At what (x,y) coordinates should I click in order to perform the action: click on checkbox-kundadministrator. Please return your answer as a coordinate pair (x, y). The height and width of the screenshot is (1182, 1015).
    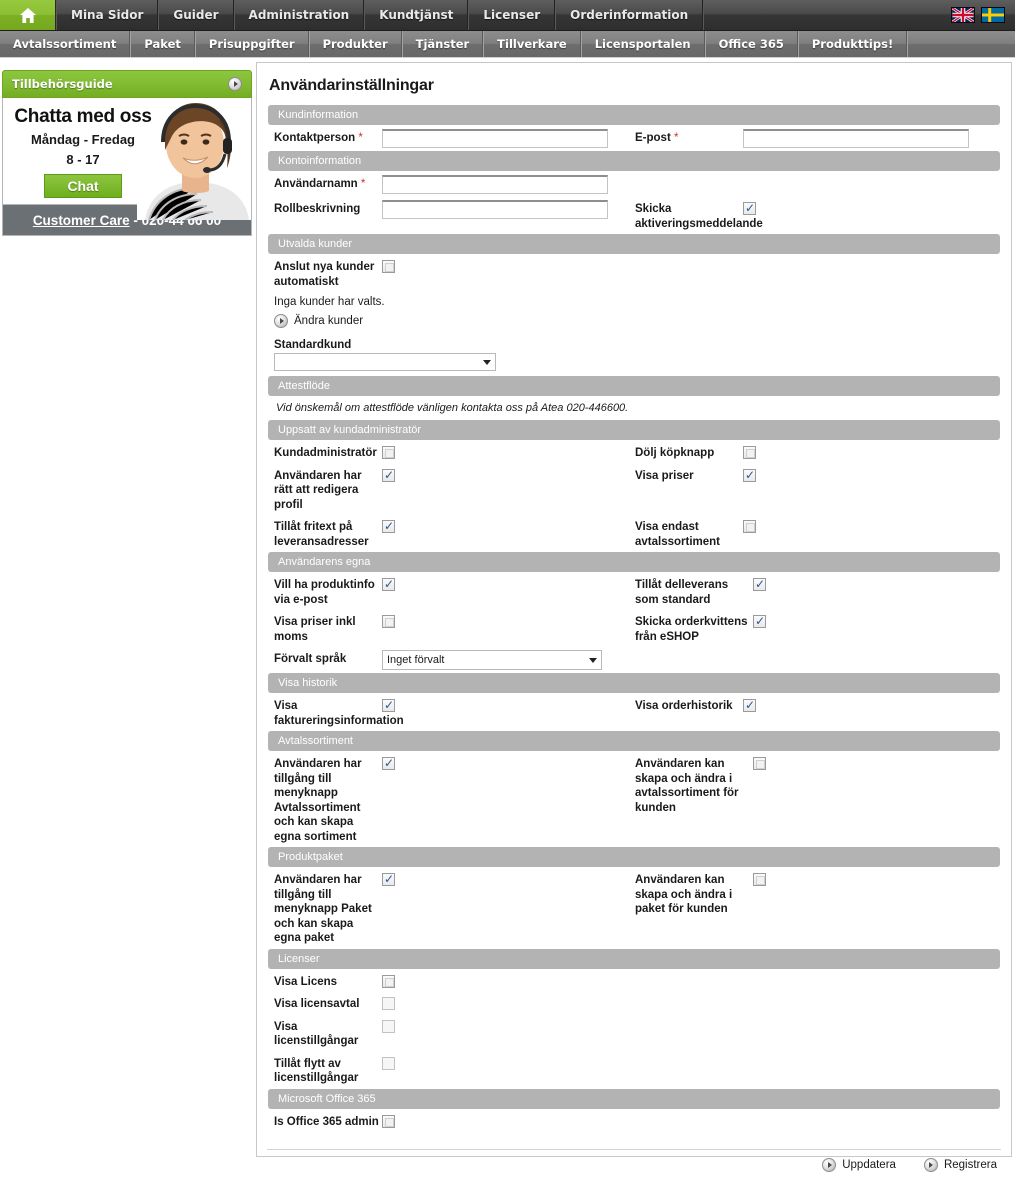
    Looking at the image, I should click on (388, 452).